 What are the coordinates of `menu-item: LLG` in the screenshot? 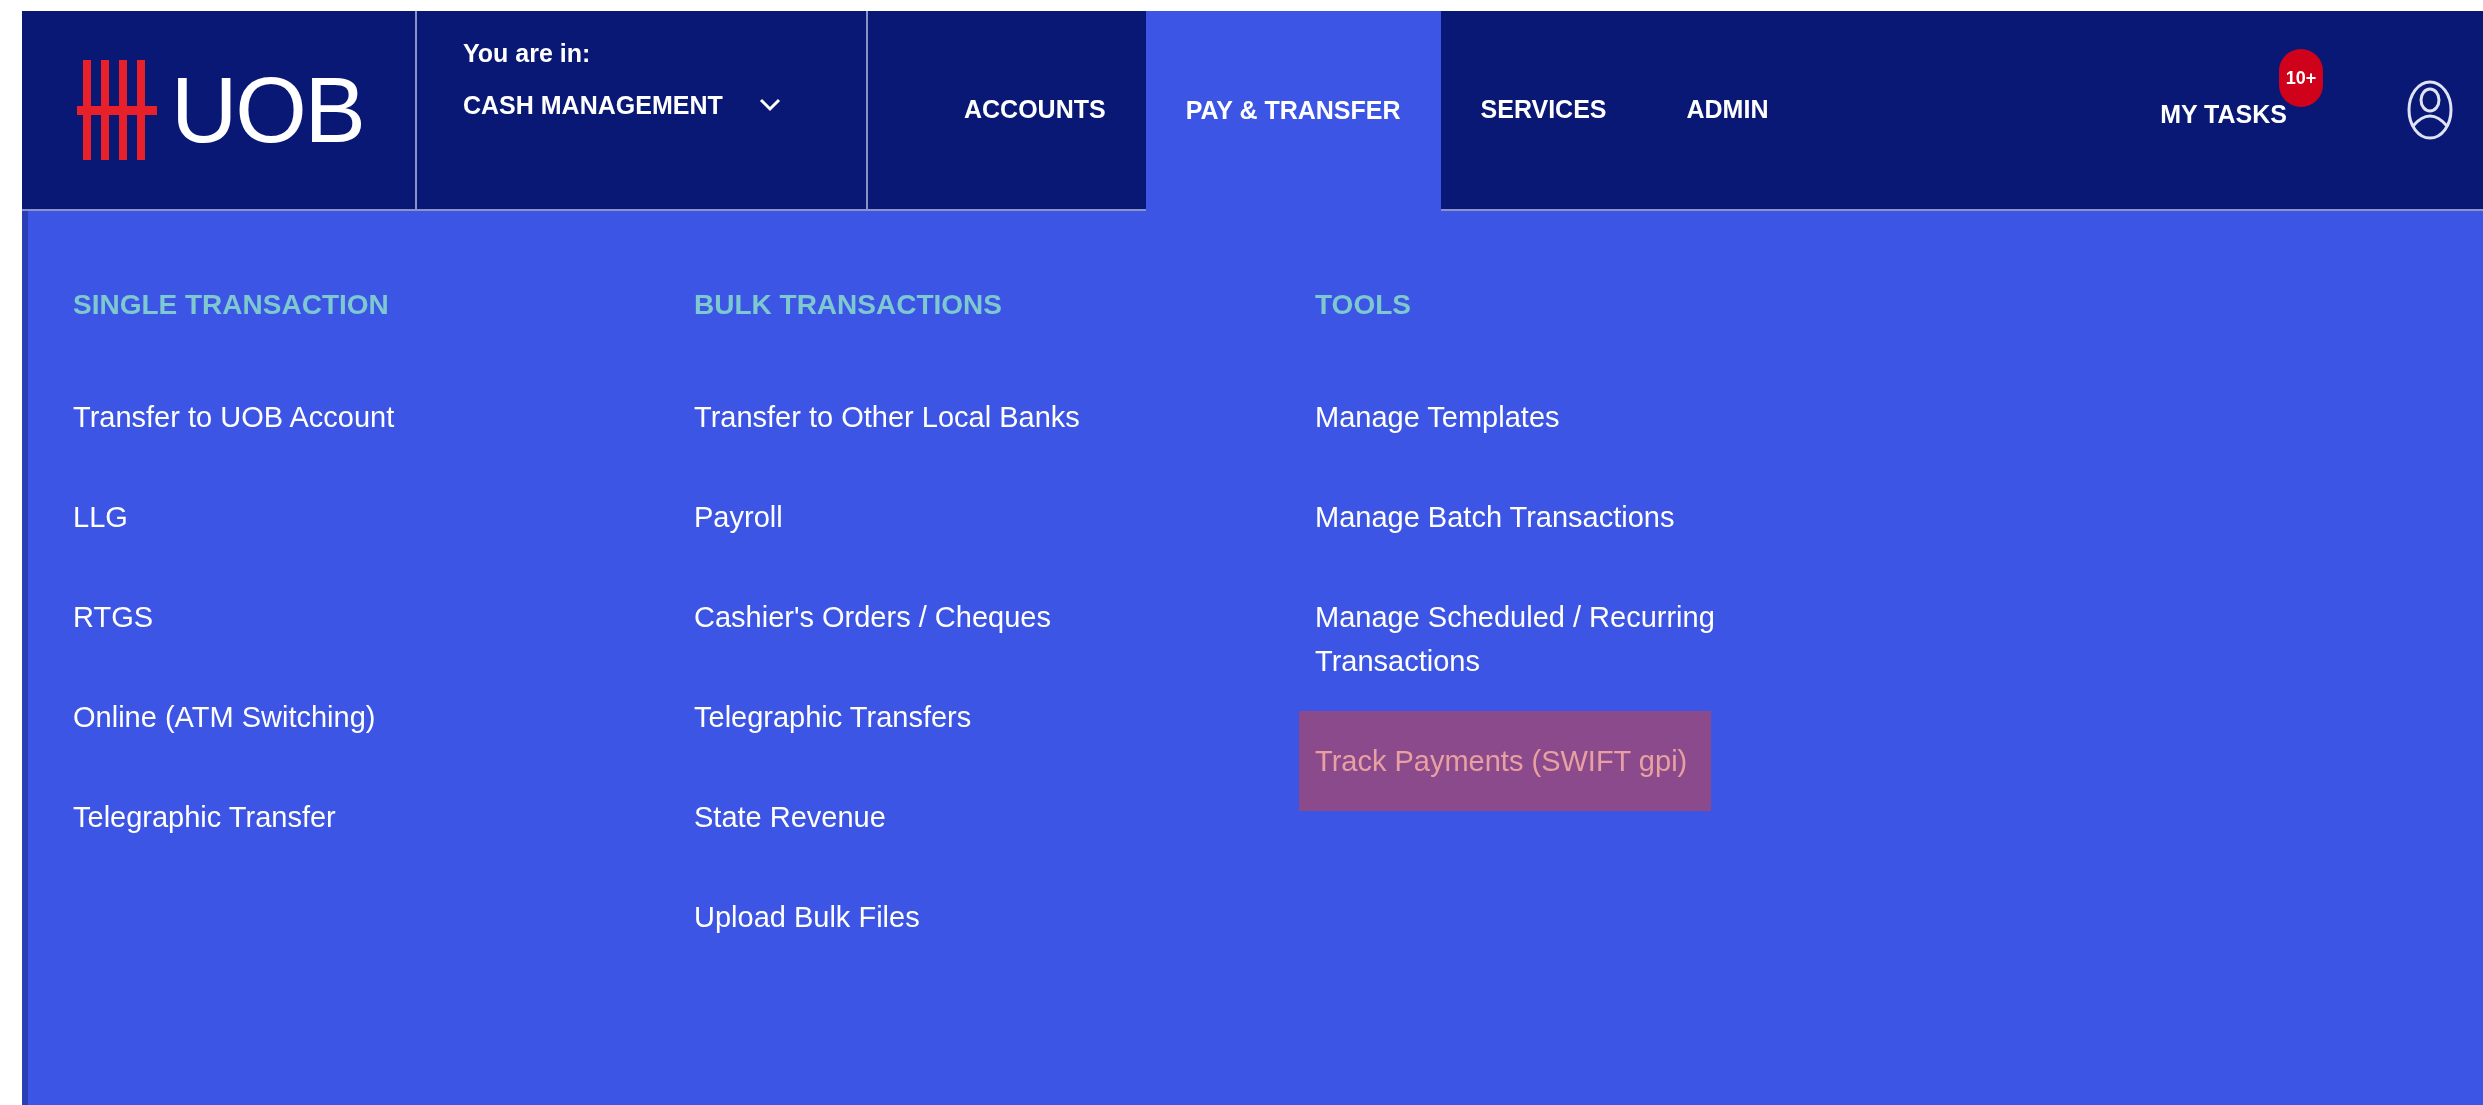 It's located at (100, 517).